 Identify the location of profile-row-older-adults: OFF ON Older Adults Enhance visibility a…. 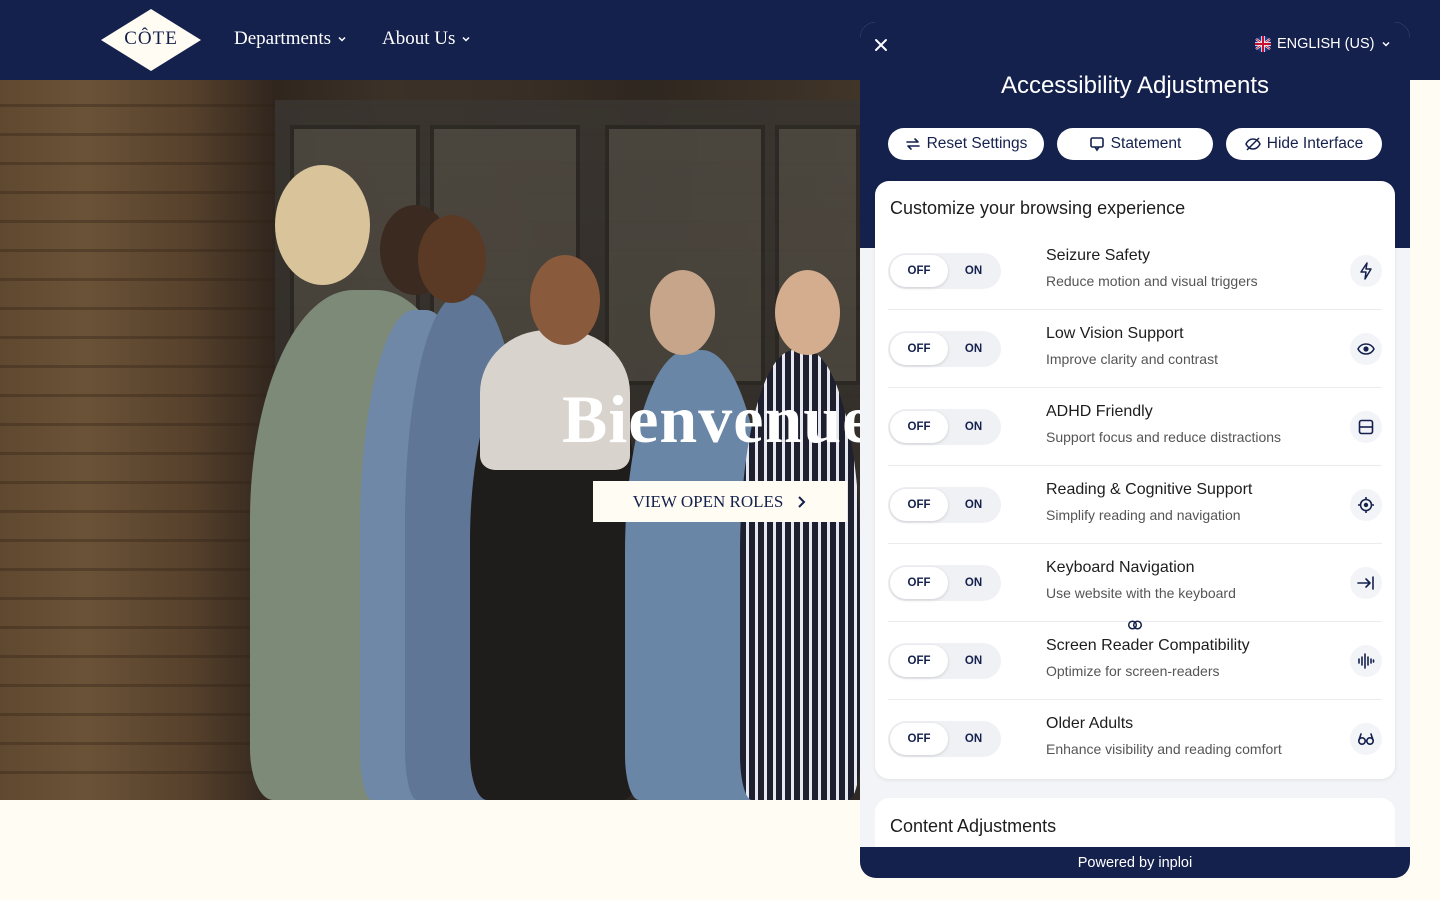
(1135, 739).